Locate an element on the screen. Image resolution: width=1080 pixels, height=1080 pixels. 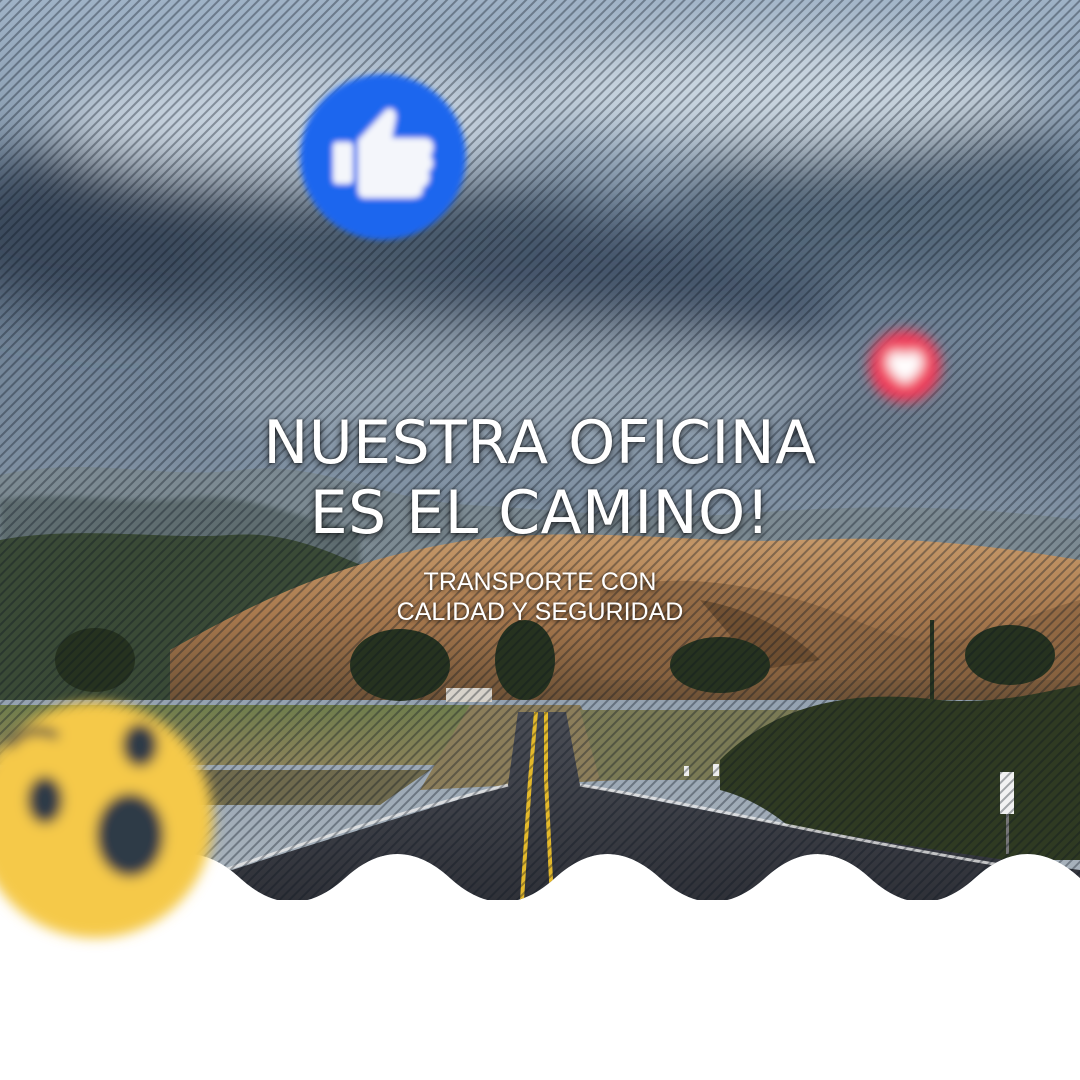
love-reaction is located at coordinates (905, 366).